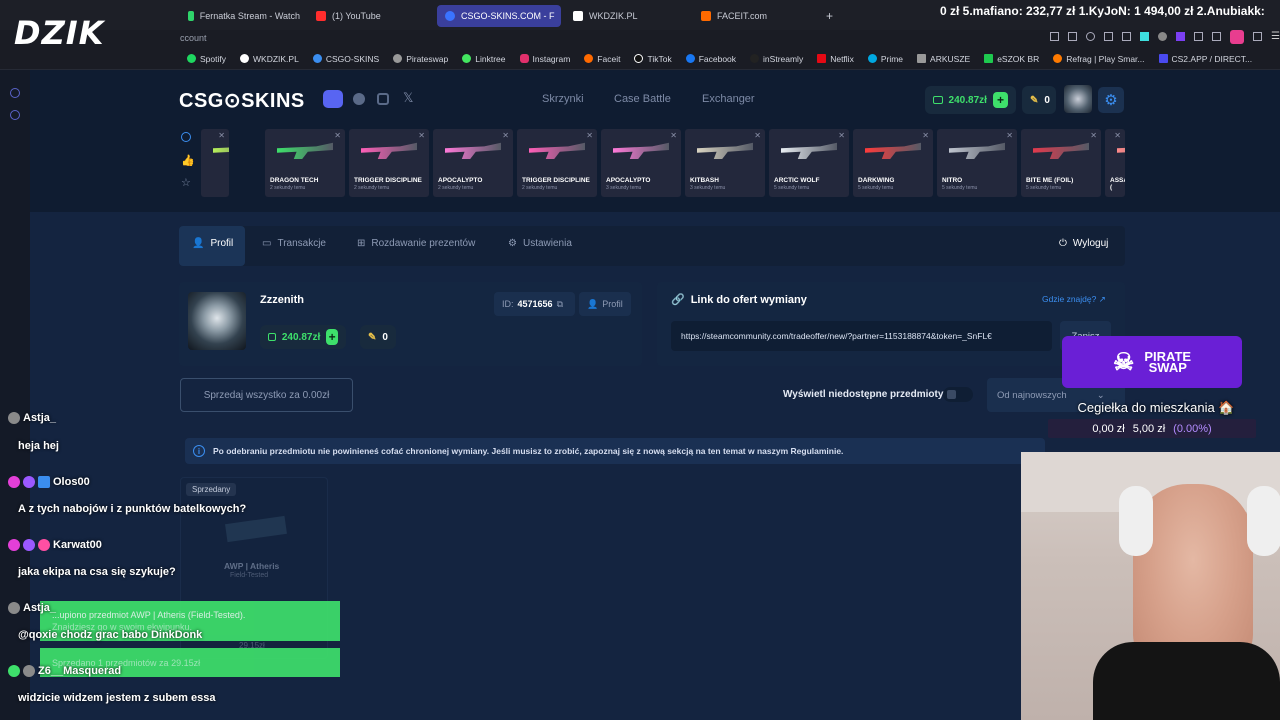 The height and width of the screenshot is (720, 1280). I want to click on bookmark-icon, so click(1054, 36).